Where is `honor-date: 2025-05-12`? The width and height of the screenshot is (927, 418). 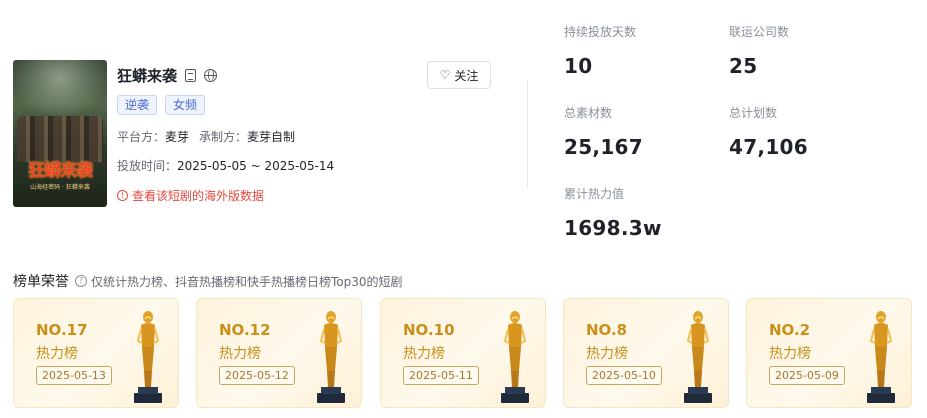
honor-date: 2025-05-12 is located at coordinates (257, 375).